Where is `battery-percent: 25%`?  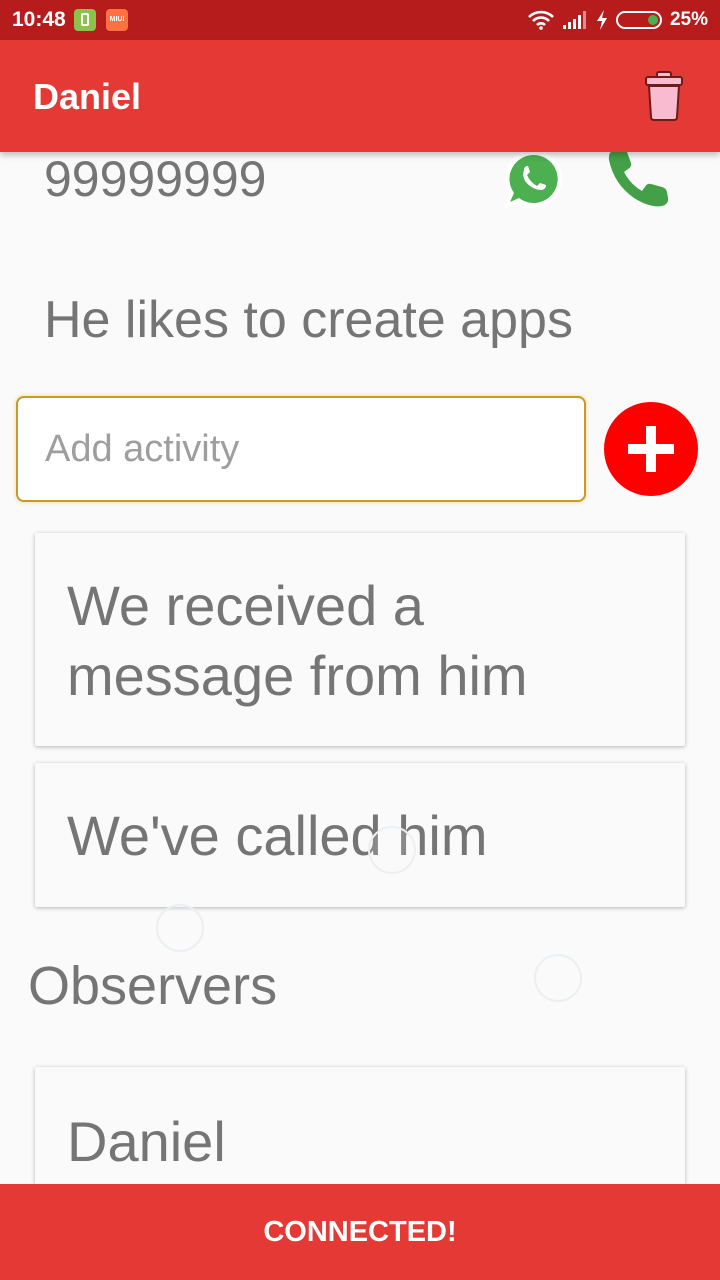 battery-percent: 25% is located at coordinates (688, 19).